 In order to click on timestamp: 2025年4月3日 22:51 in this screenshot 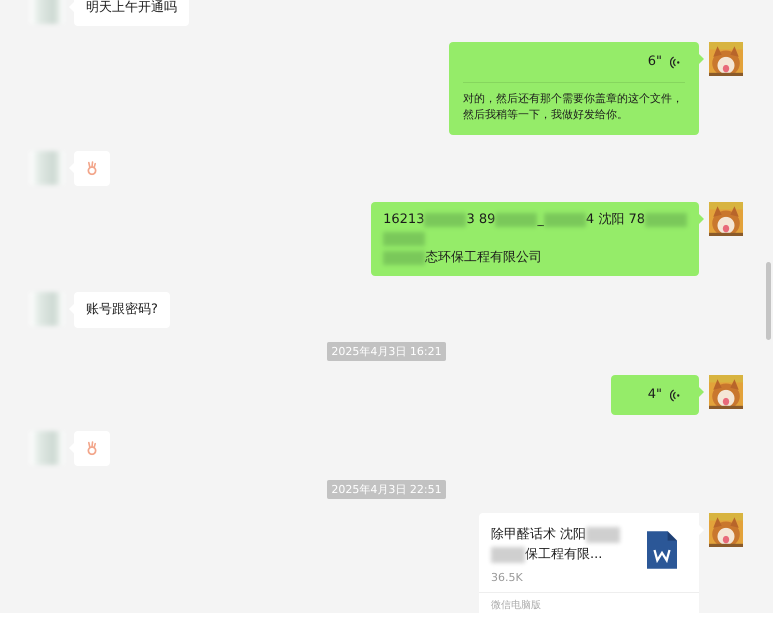, I will do `click(386, 489)`.